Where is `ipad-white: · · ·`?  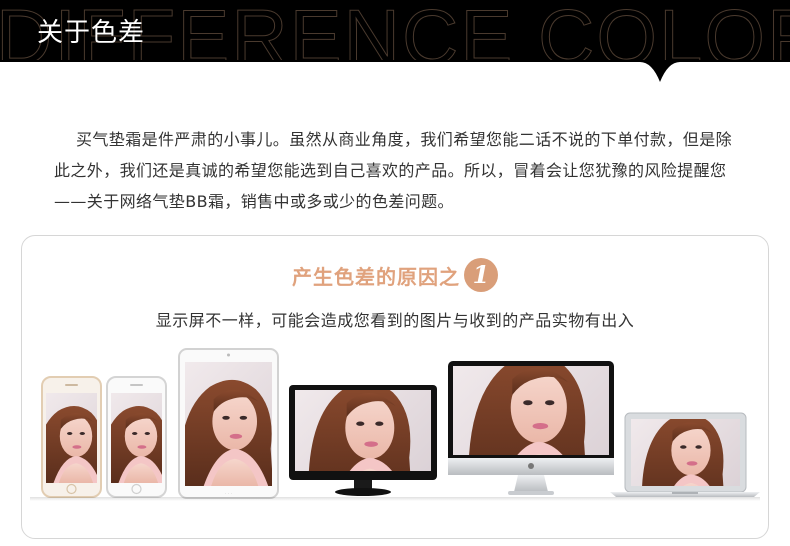 ipad-white: · · · is located at coordinates (228, 423).